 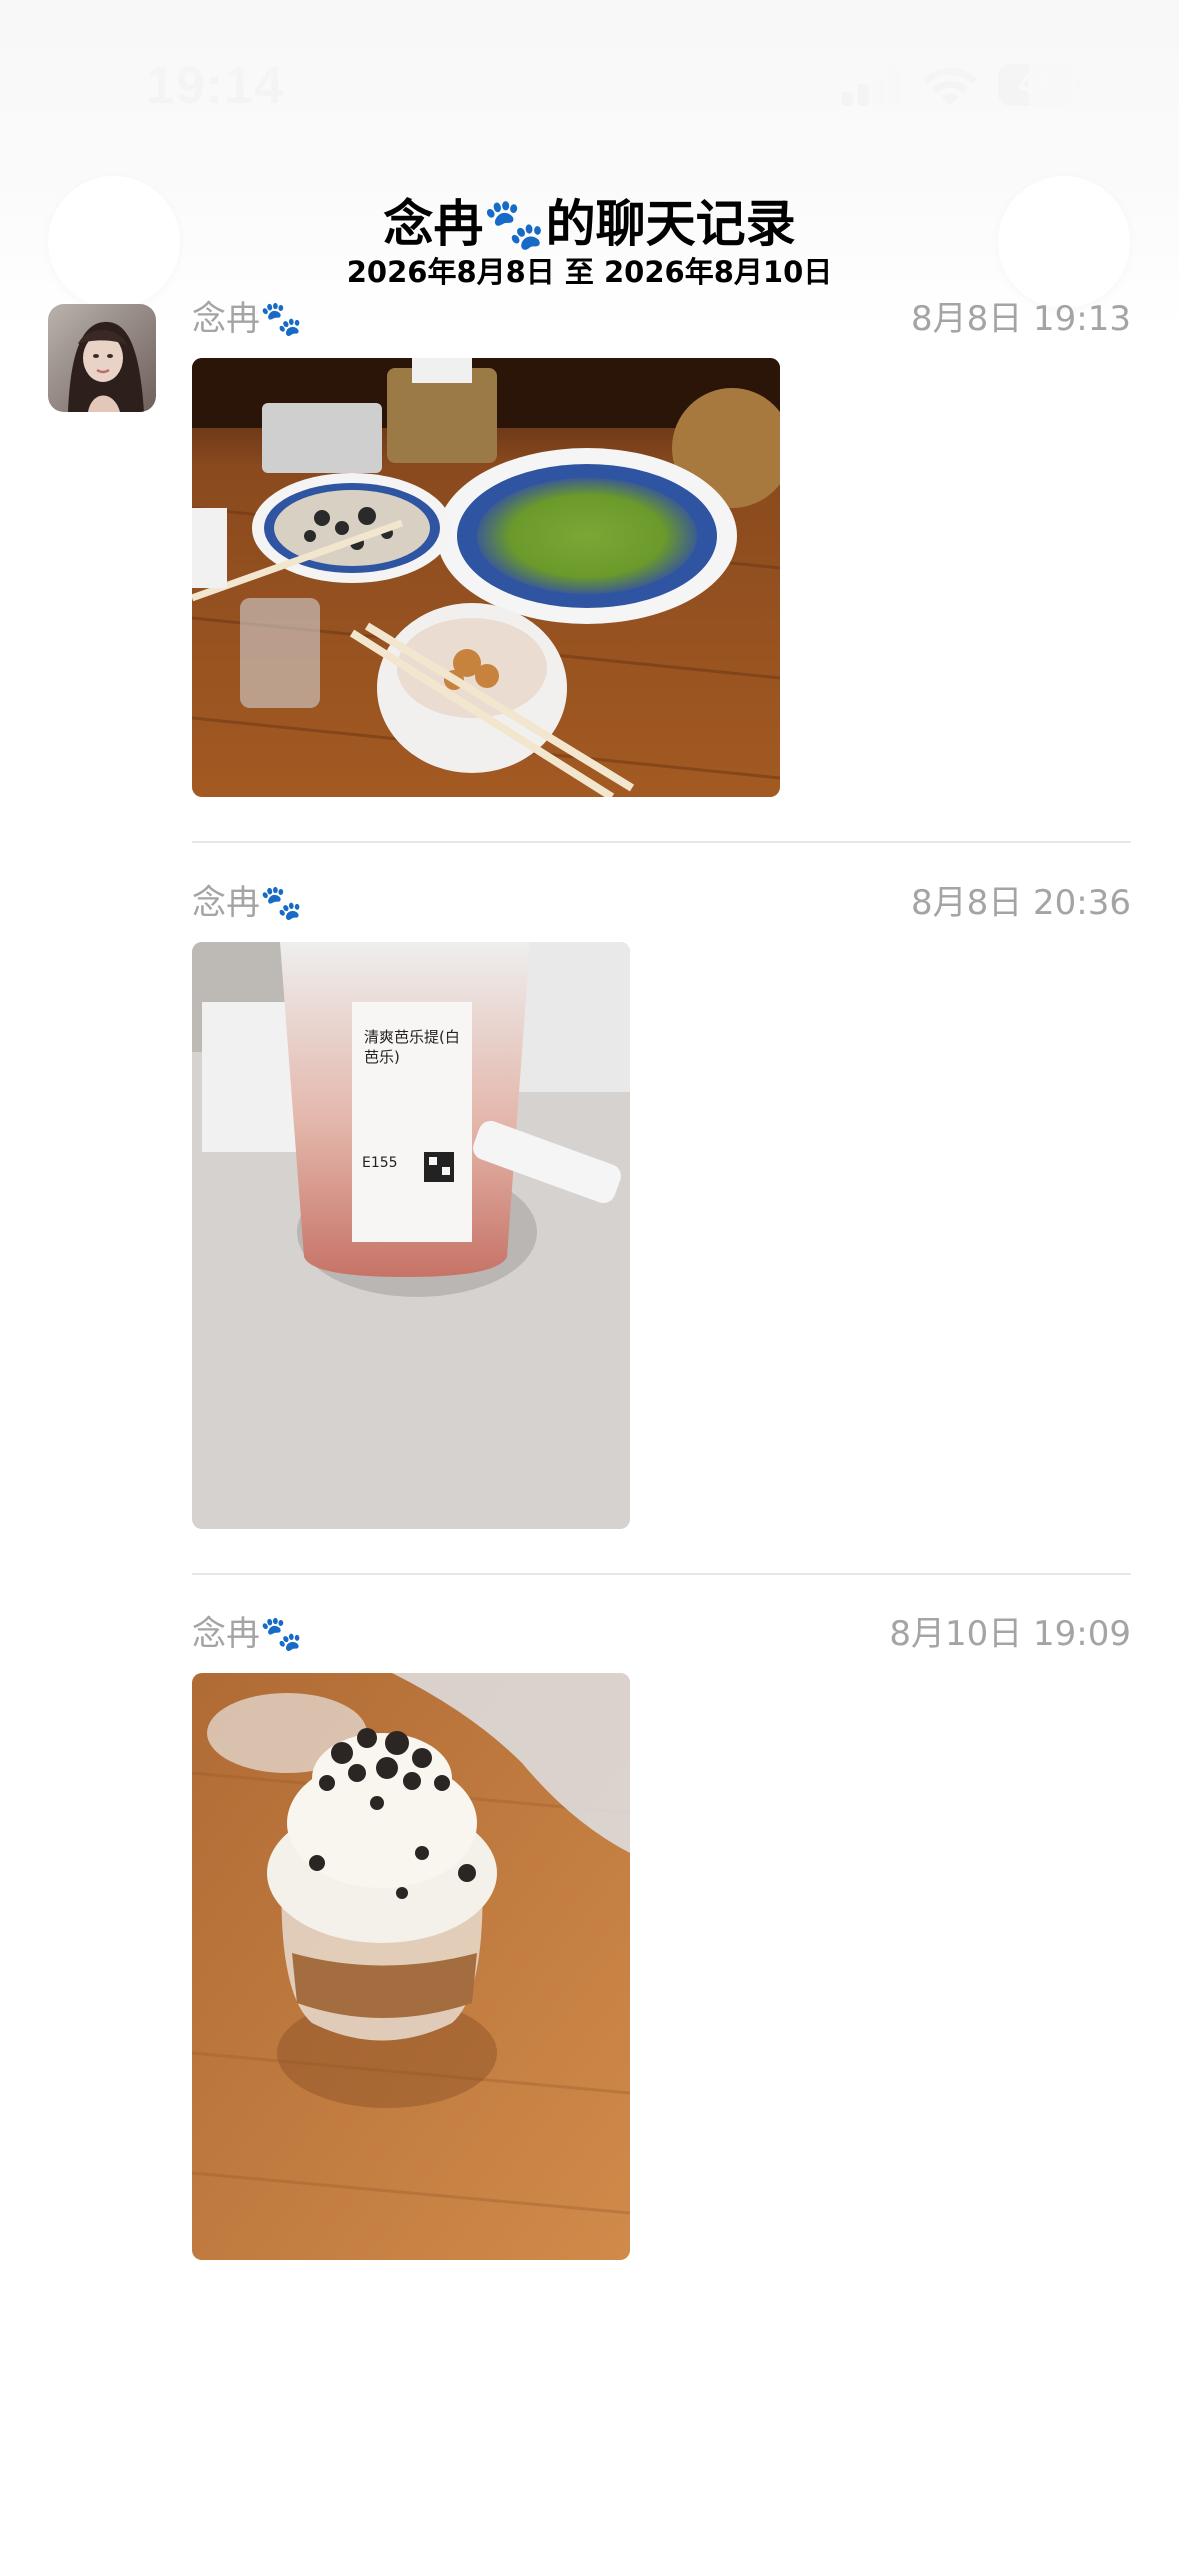 I want to click on page-title: 念冉🐾的聊天记录, so click(x=589, y=224).